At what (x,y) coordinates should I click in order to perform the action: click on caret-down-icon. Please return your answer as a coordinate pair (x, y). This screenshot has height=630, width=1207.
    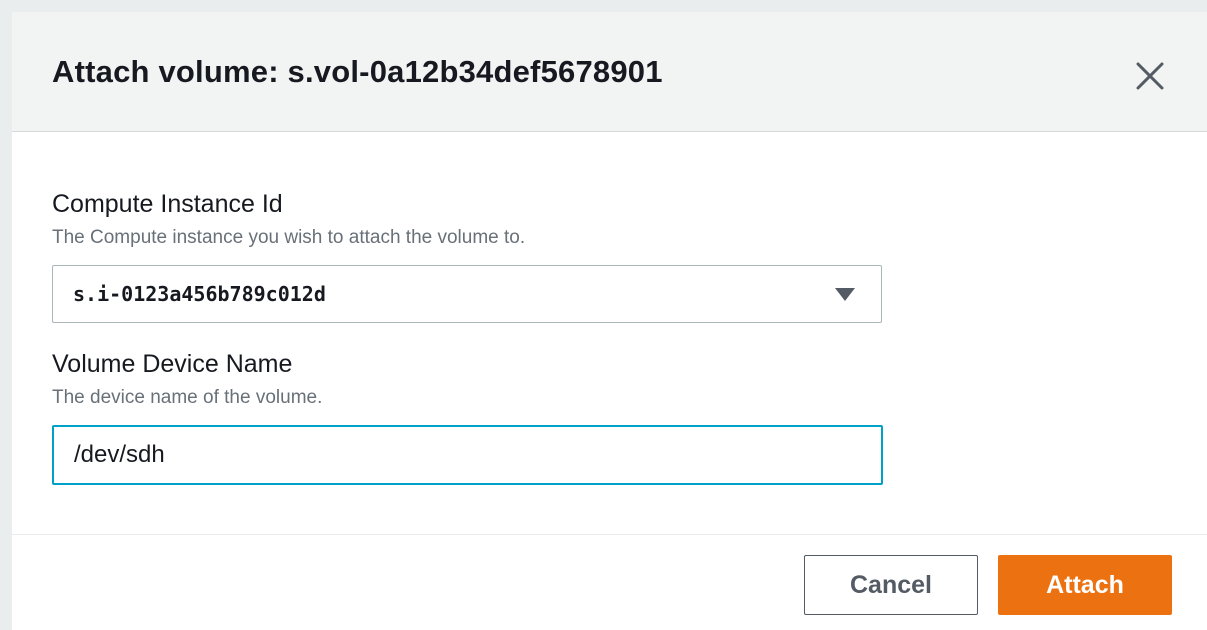
    Looking at the image, I should click on (845, 294).